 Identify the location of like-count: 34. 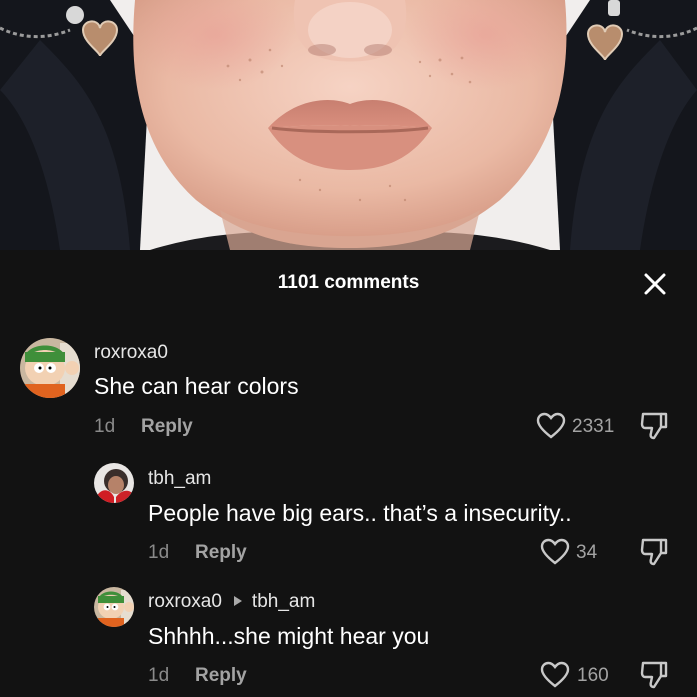
(587, 552).